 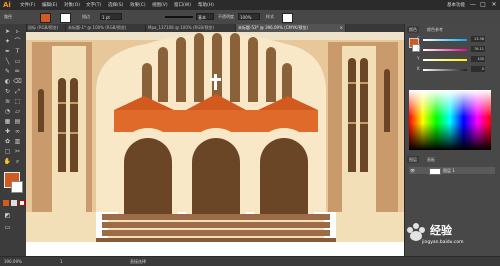 What do you see at coordinates (7, 216) in the screenshot?
I see `draw-normal-icon: ◩` at bounding box center [7, 216].